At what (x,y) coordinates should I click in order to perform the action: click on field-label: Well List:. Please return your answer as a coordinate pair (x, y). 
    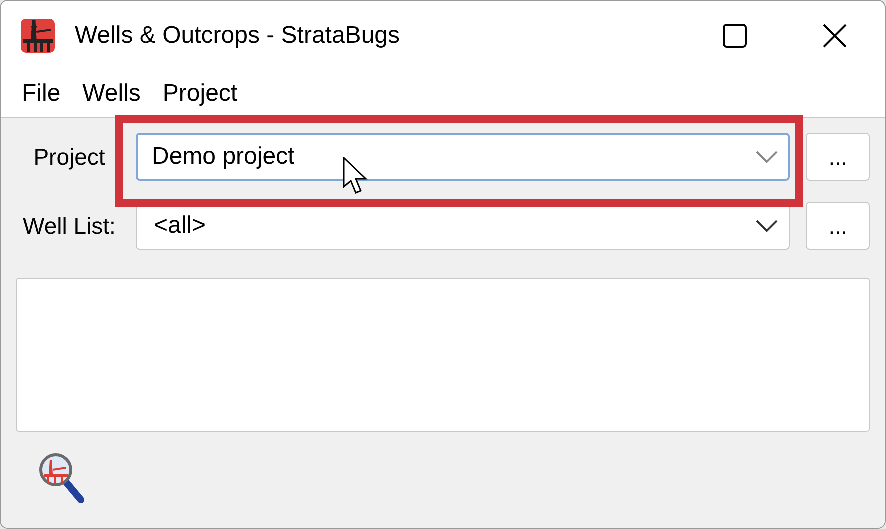
    Looking at the image, I should click on (69, 226).